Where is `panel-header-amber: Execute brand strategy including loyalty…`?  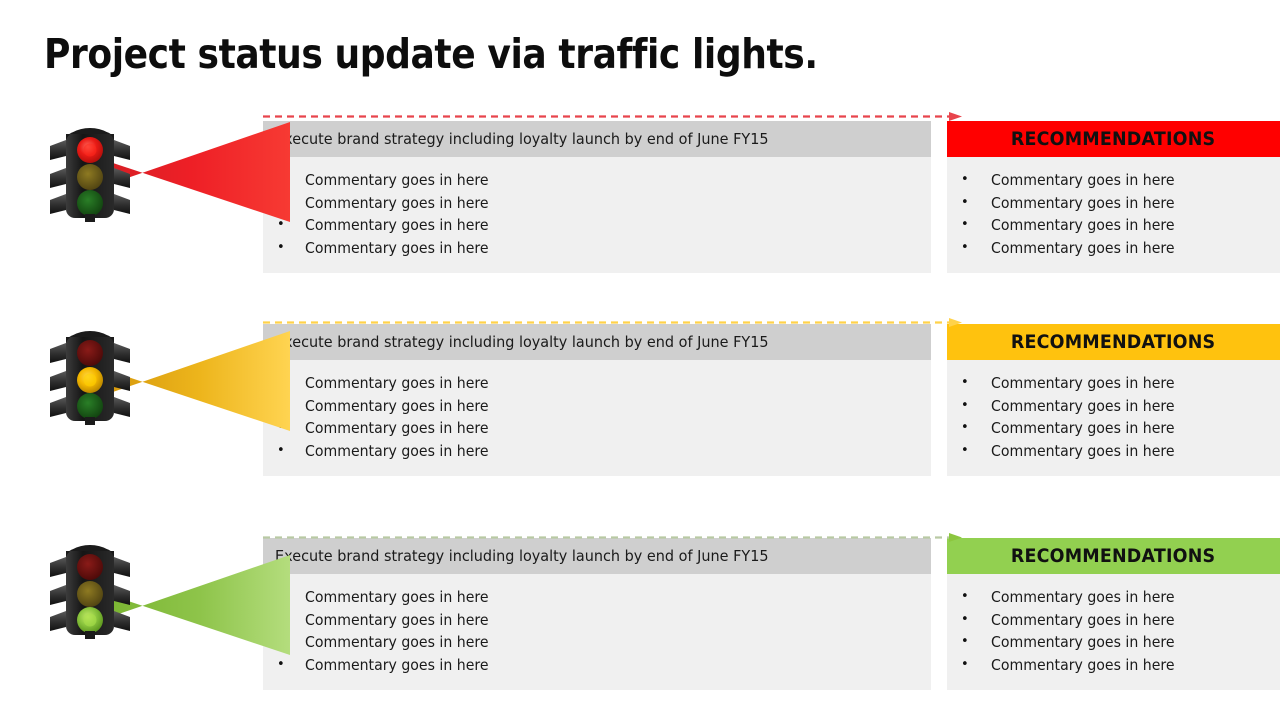
panel-header-amber: Execute brand strategy including loyalty… is located at coordinates (597, 342).